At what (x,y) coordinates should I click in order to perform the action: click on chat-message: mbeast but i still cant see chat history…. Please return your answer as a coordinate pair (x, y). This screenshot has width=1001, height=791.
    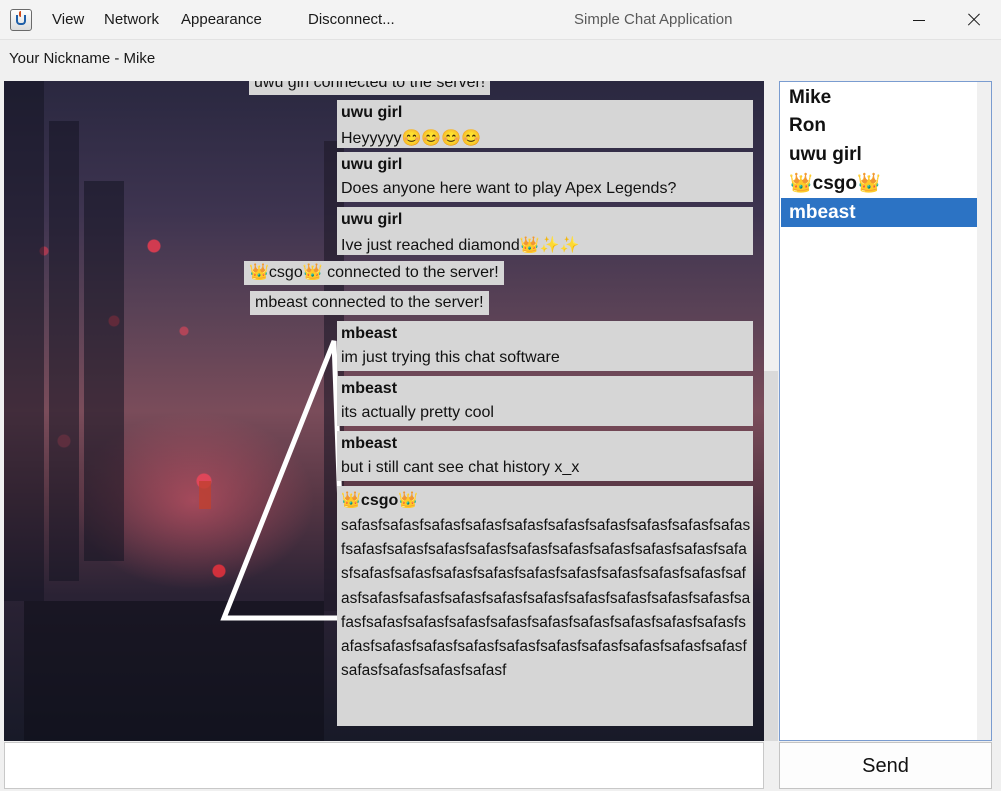
    Looking at the image, I should click on (545, 456).